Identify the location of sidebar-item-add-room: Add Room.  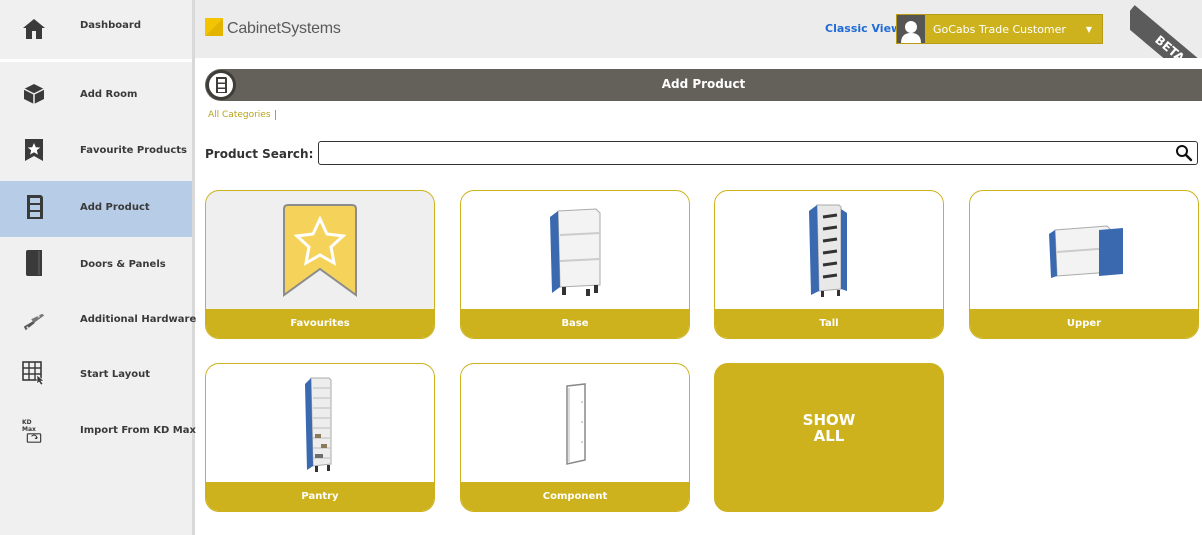
(96, 94).